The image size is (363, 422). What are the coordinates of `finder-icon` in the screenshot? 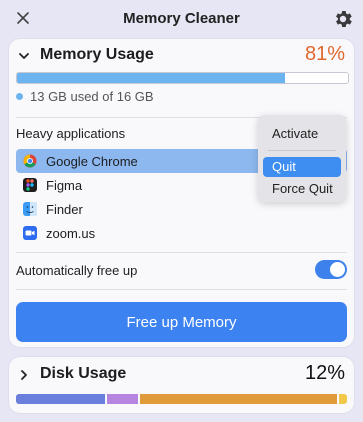 It's located at (30, 209).